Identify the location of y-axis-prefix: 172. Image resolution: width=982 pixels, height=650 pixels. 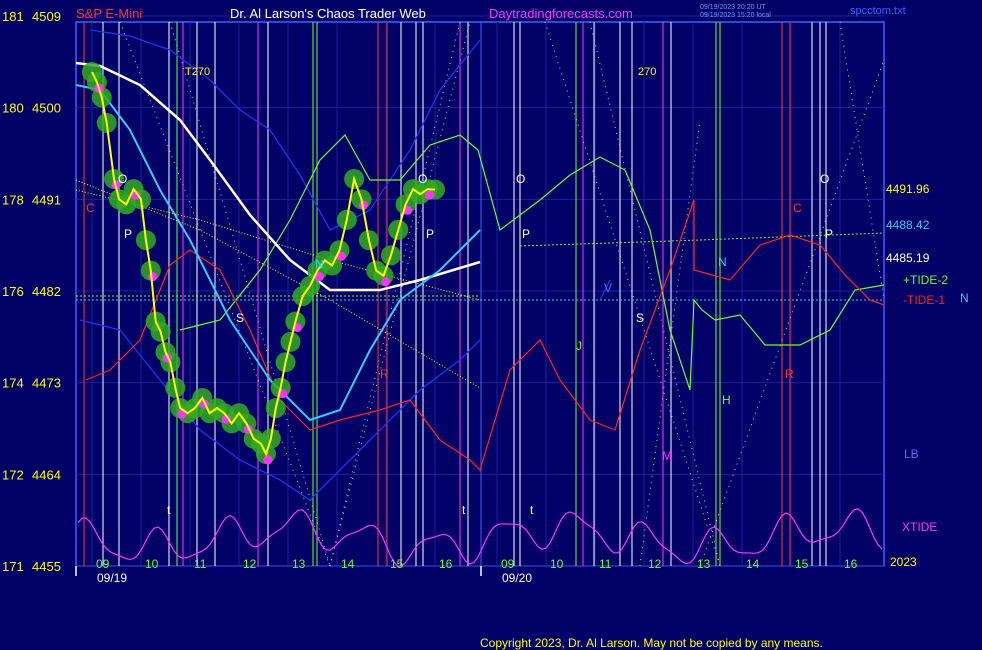
(13, 474).